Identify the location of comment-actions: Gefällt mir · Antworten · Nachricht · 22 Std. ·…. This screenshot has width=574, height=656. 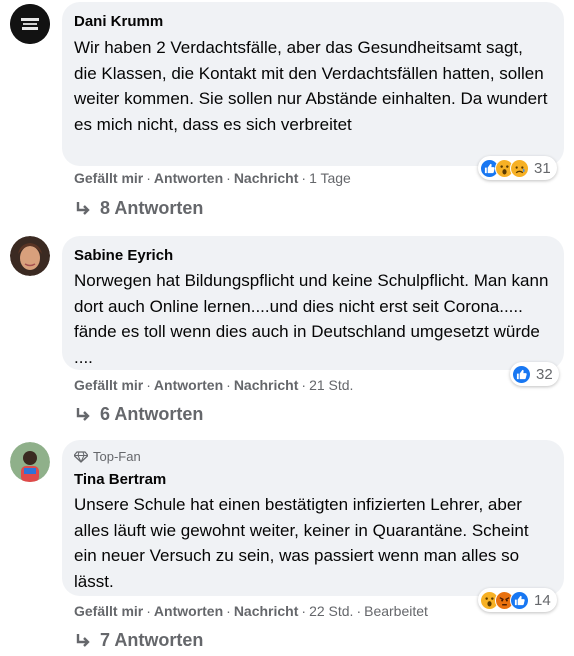
(251, 611).